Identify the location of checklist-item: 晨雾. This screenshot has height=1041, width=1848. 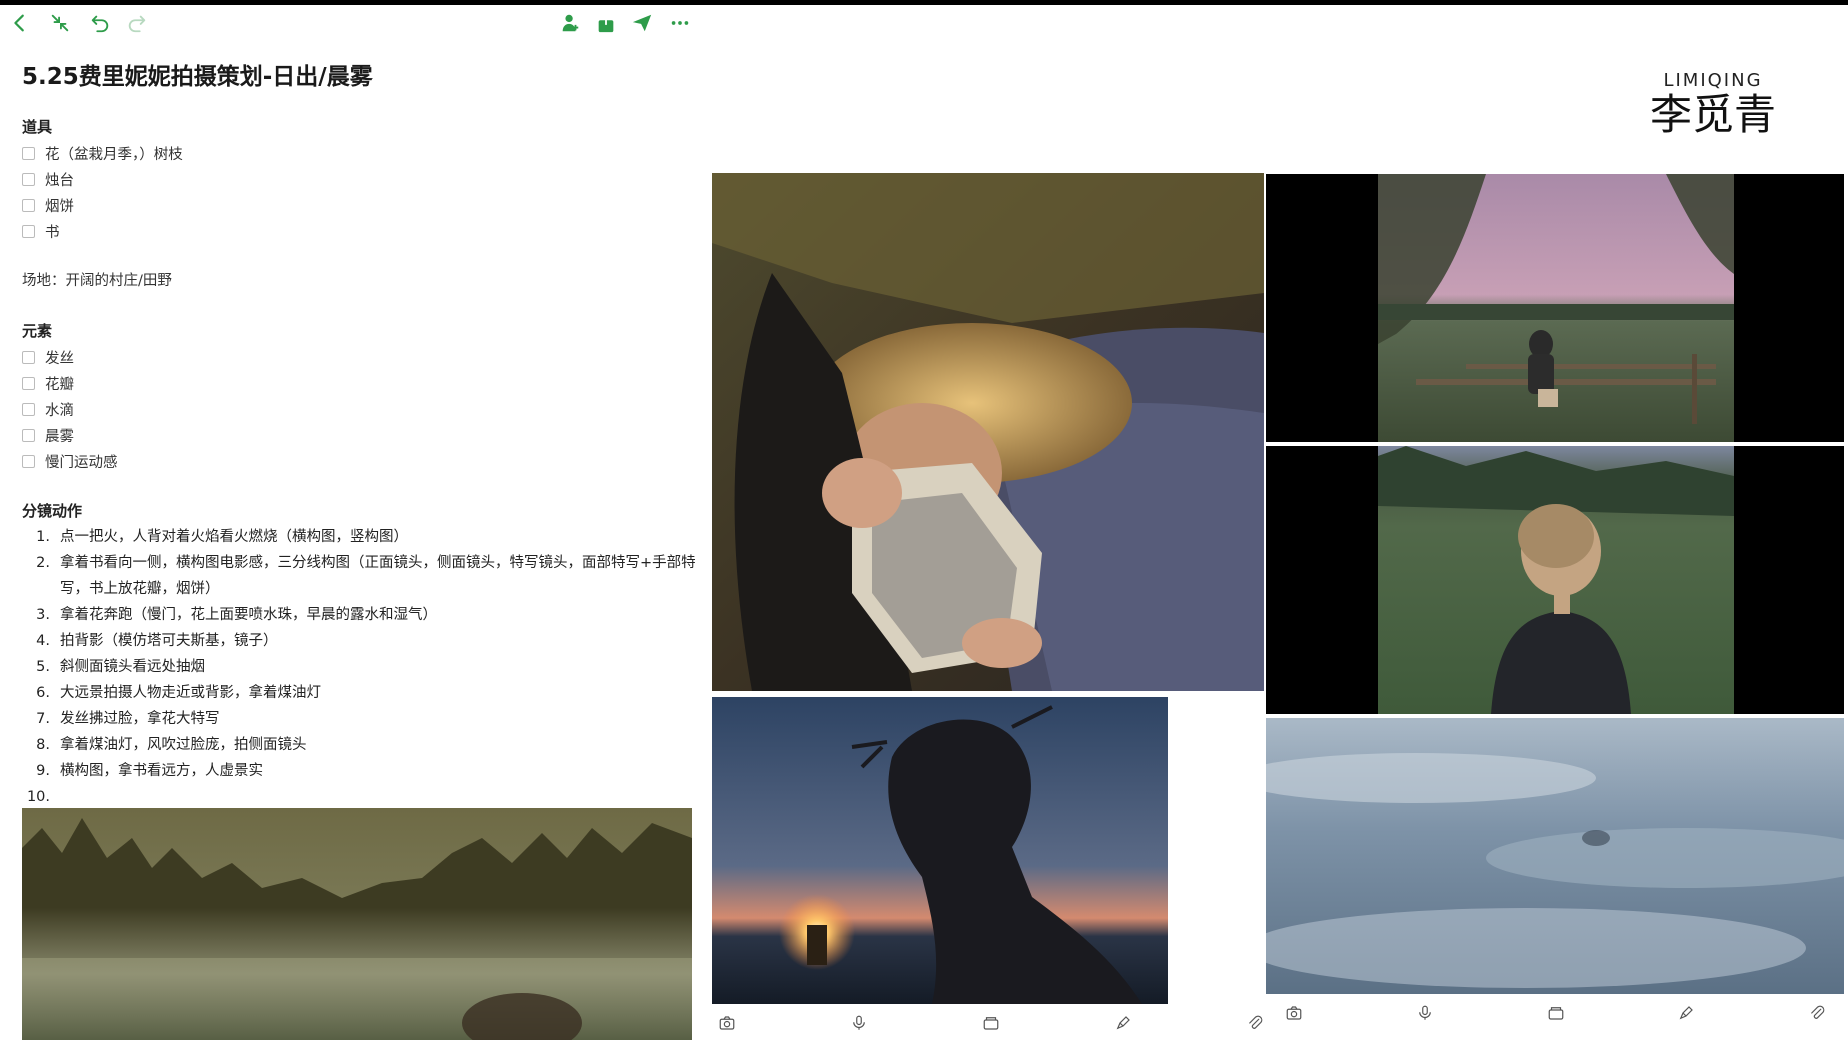
(362, 435).